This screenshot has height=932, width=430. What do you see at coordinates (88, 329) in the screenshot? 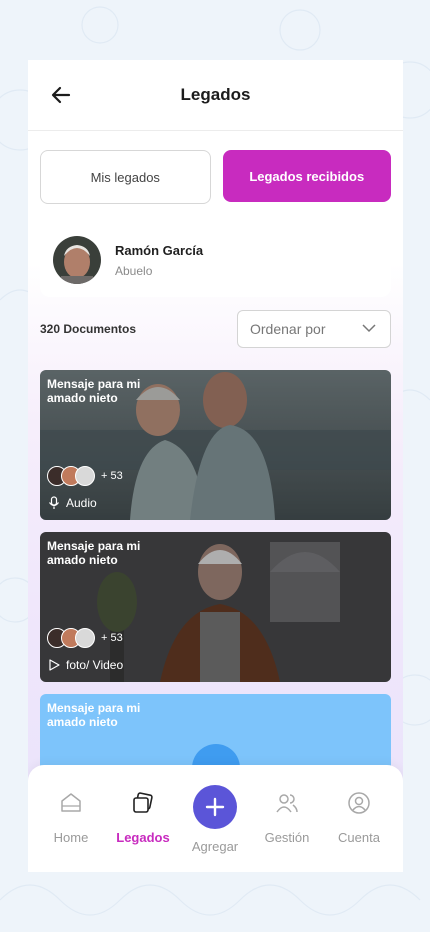
I see `documents-count: 320 Documentos` at bounding box center [88, 329].